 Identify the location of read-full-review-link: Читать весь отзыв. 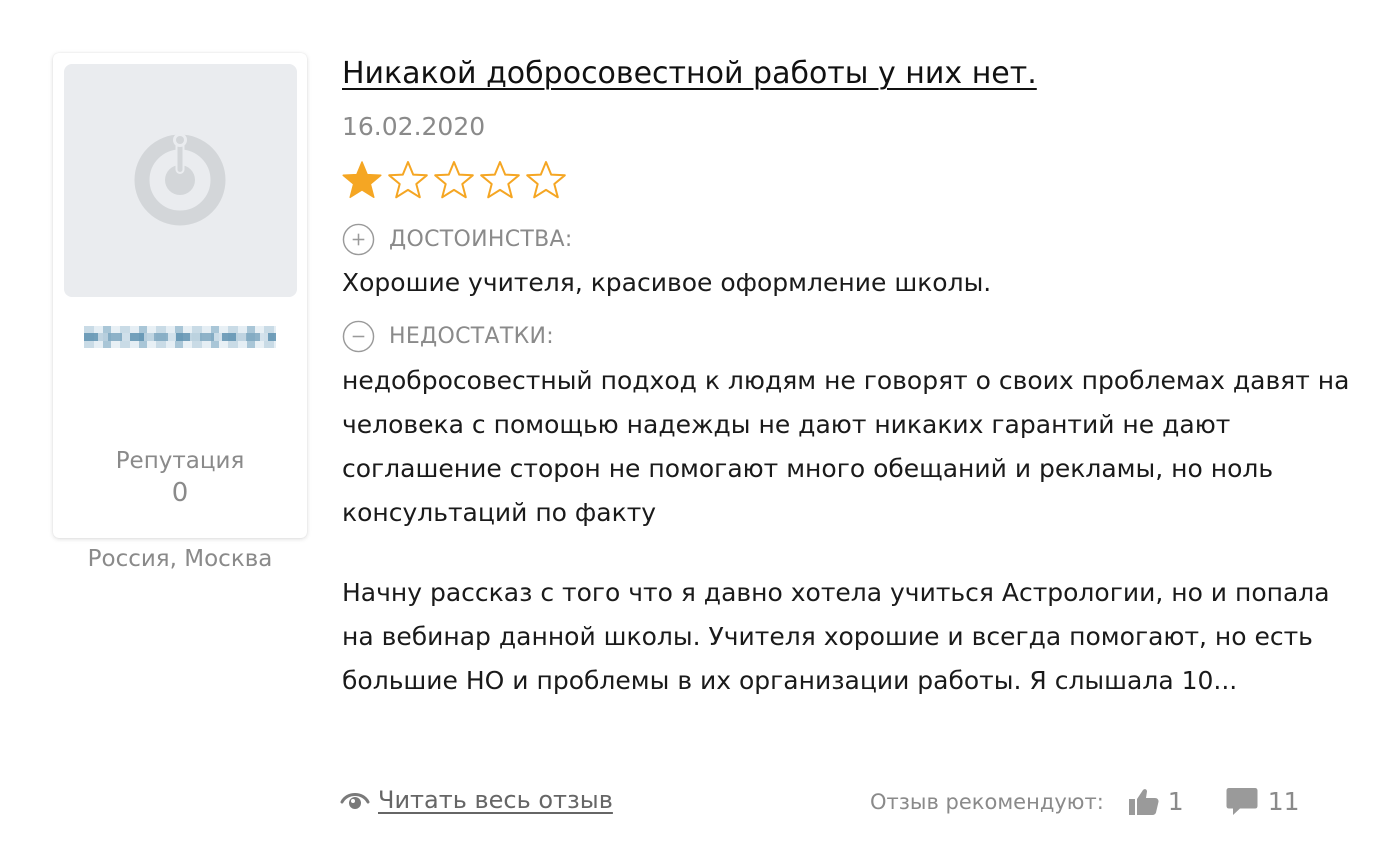
(476, 800).